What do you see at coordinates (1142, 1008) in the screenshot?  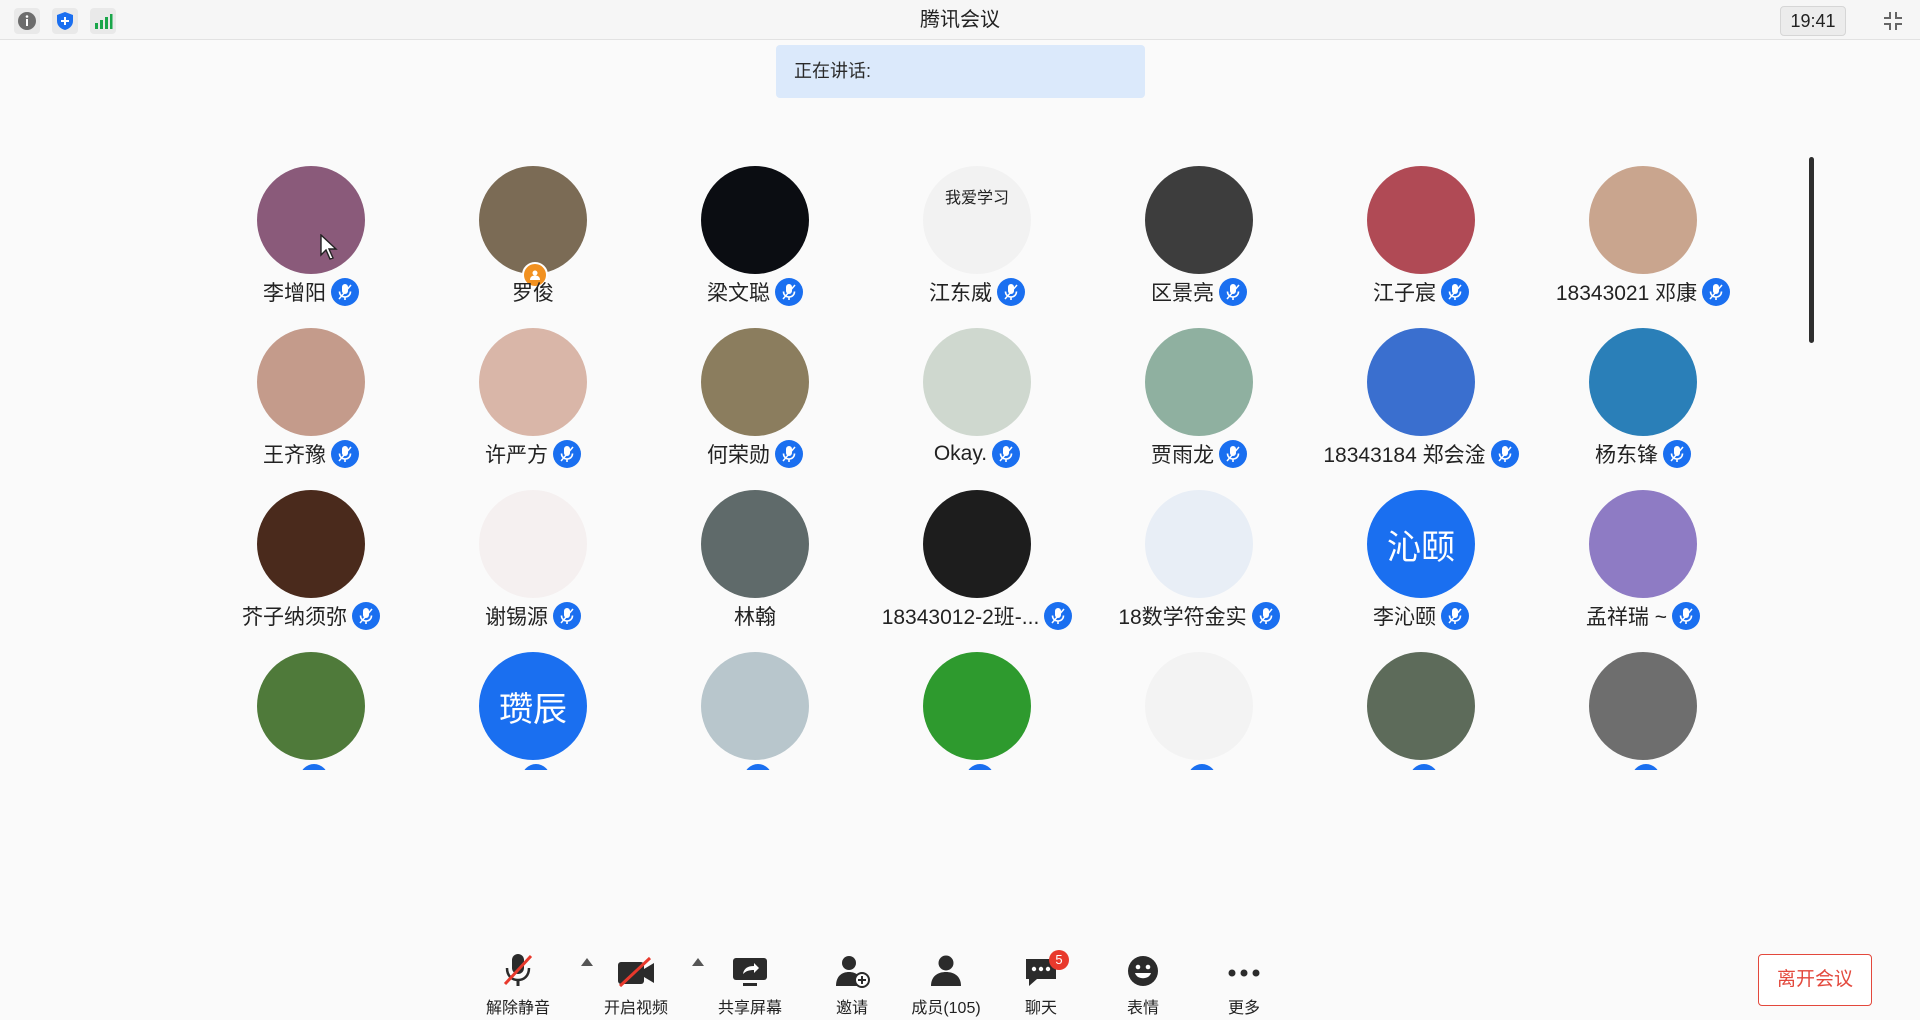 I see `reactions-label: 表情` at bounding box center [1142, 1008].